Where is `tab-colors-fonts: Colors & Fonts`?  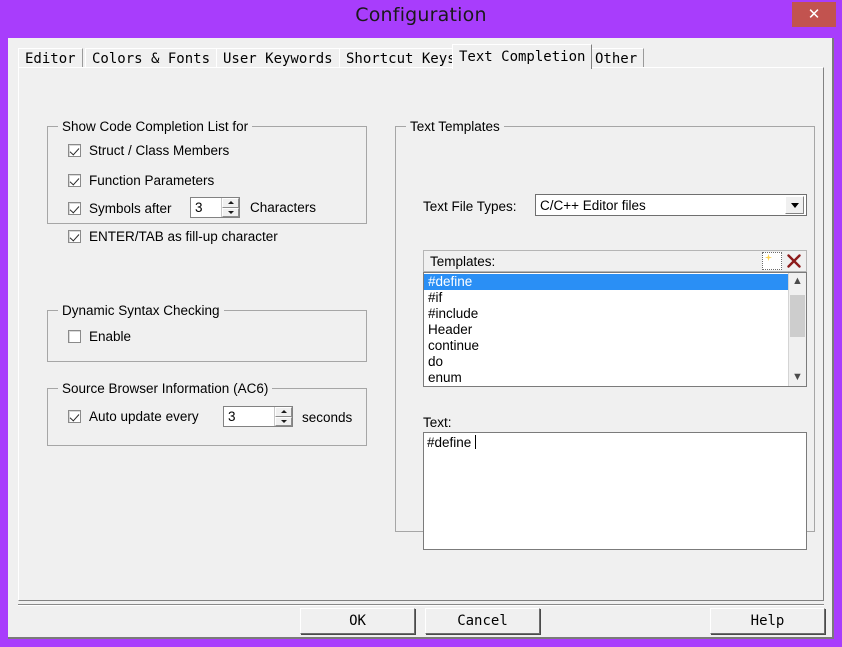 tab-colors-fonts: Colors & Fonts is located at coordinates (151, 58).